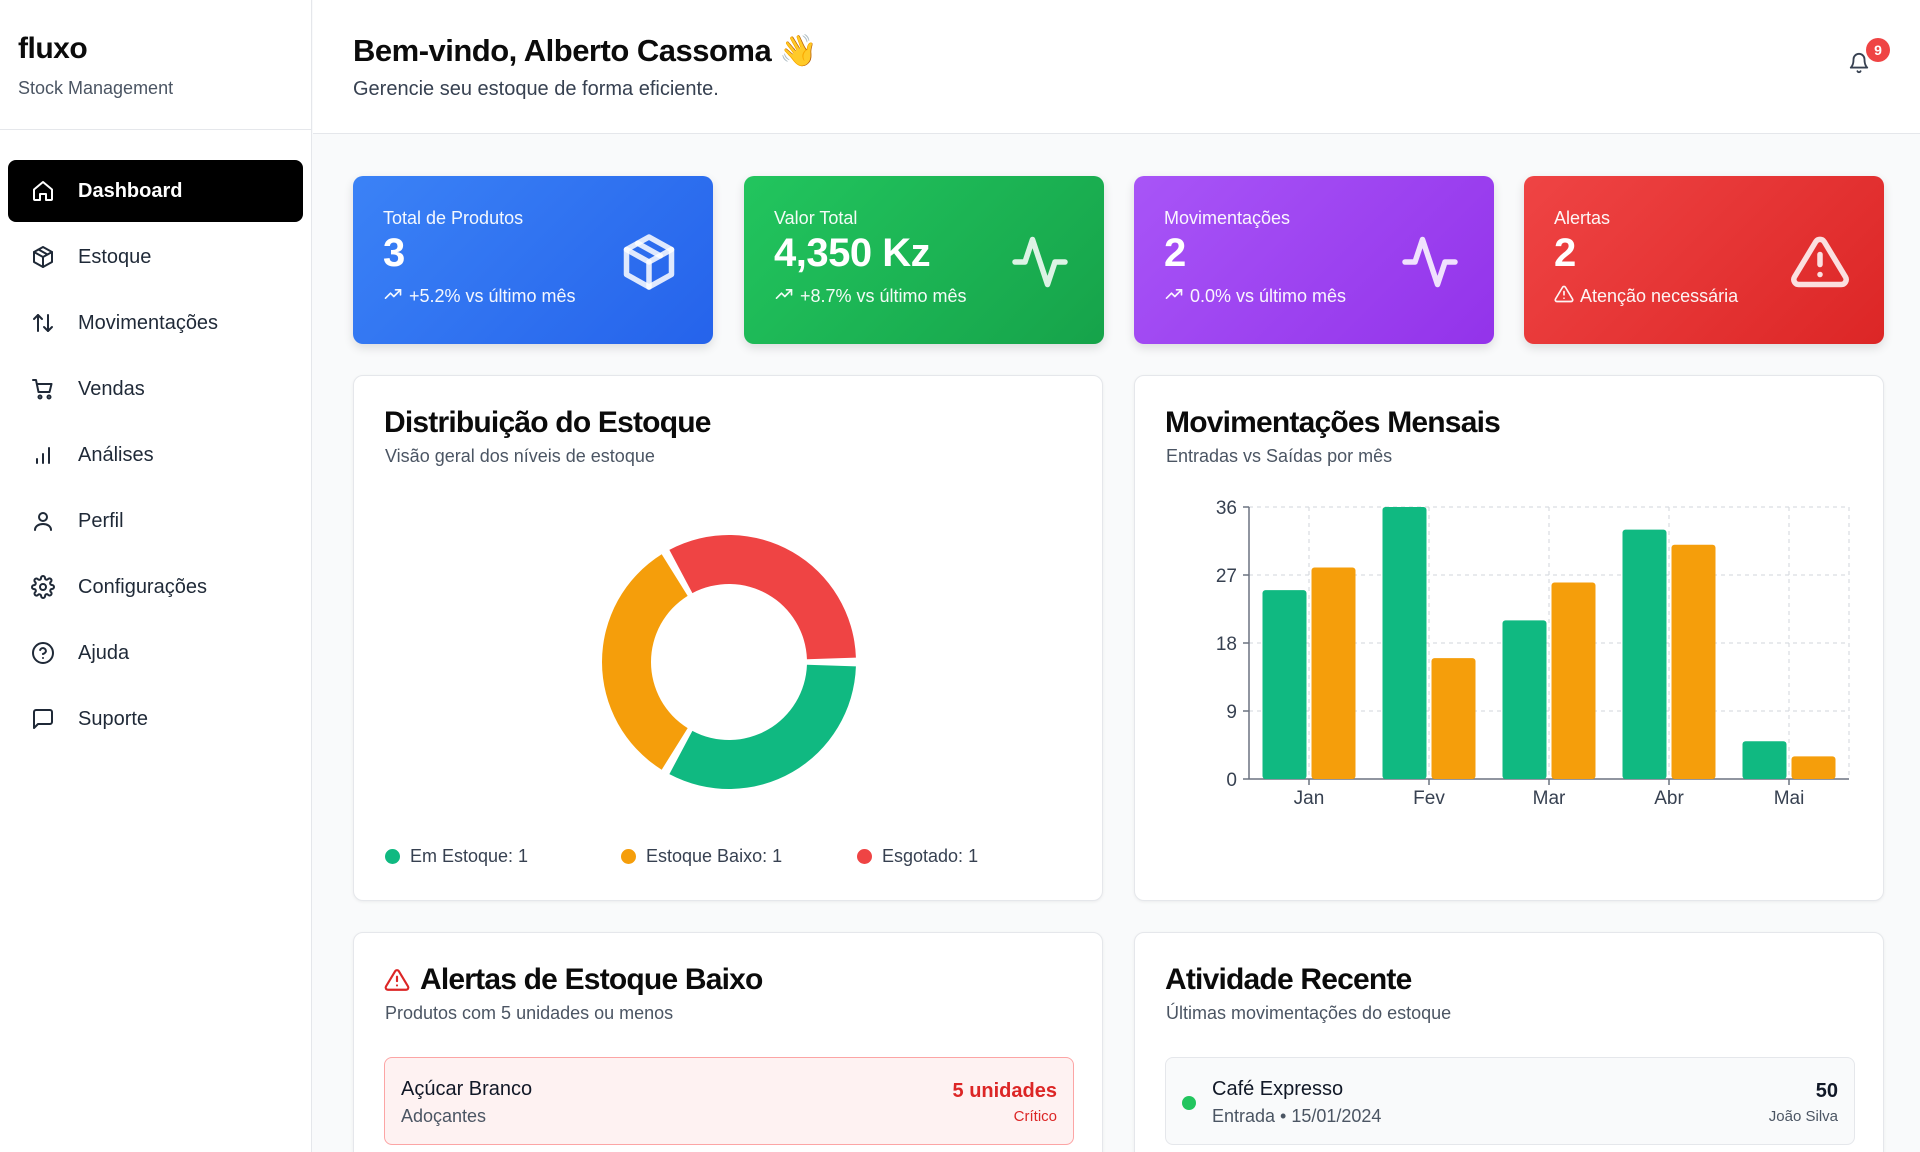 This screenshot has width=1920, height=1152. I want to click on notification-badge: 9, so click(1878, 50).